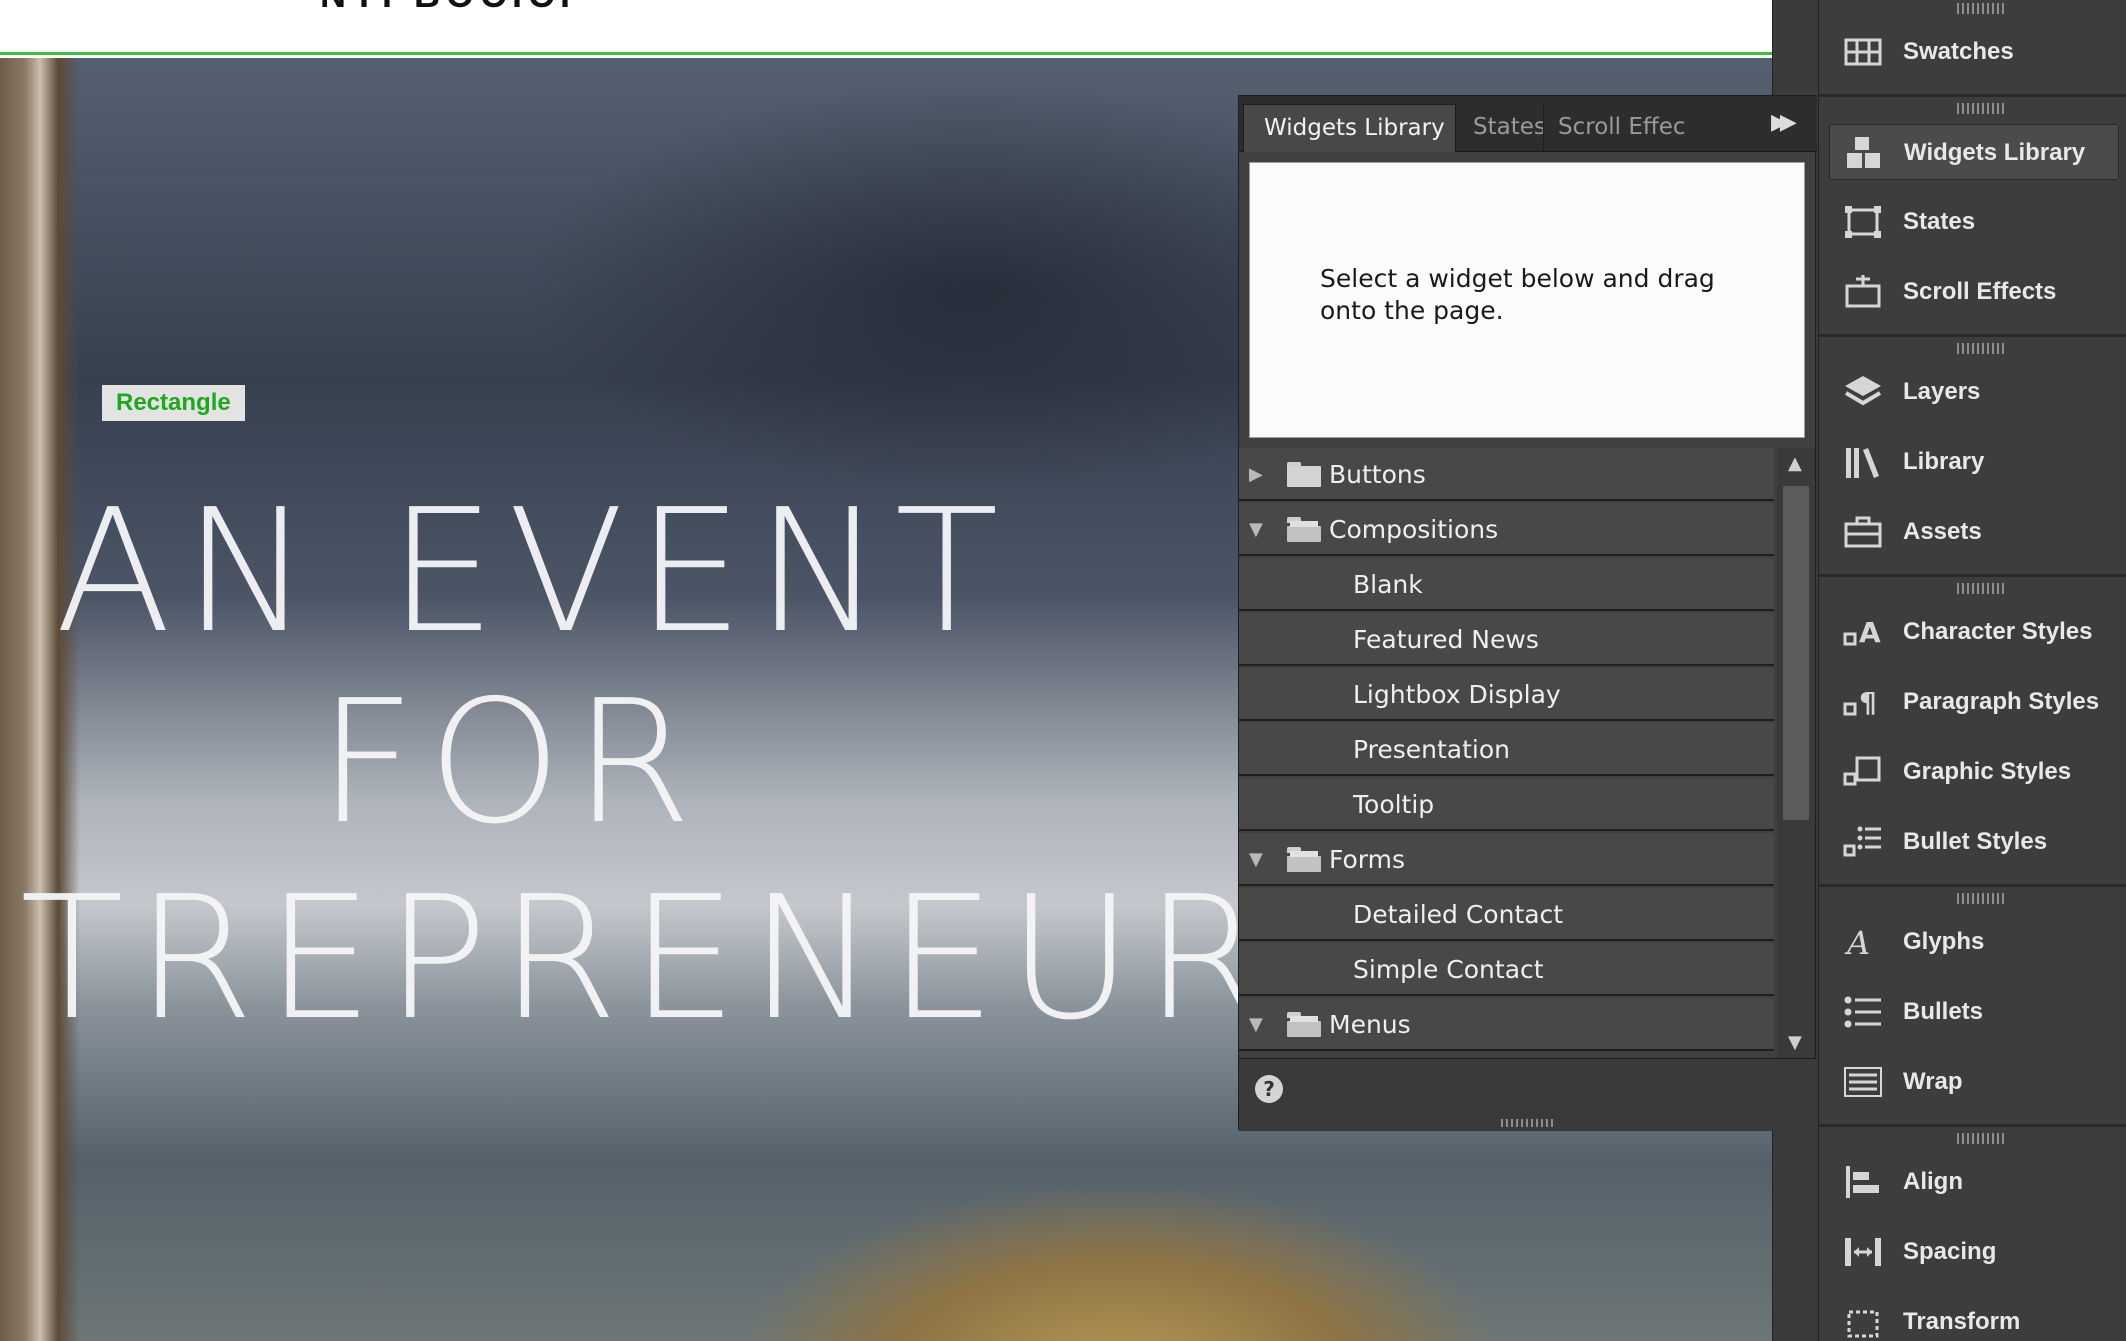  What do you see at coordinates (1394, 804) in the screenshot?
I see `widget-row-label: Tooltip` at bounding box center [1394, 804].